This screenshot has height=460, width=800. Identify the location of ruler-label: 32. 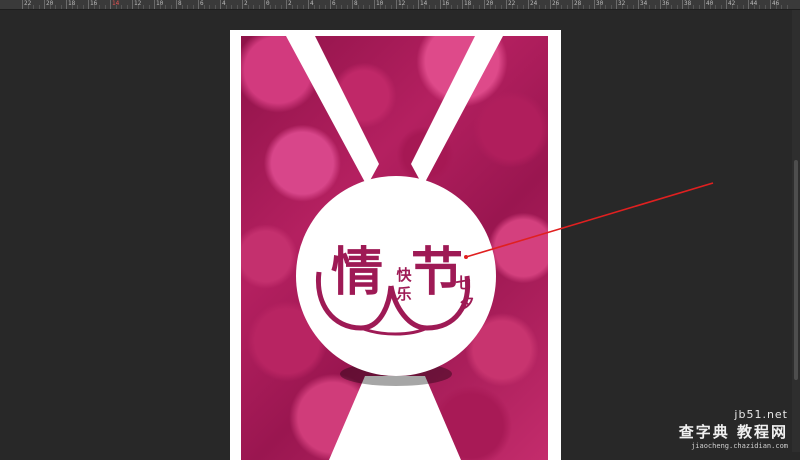
(622, 3).